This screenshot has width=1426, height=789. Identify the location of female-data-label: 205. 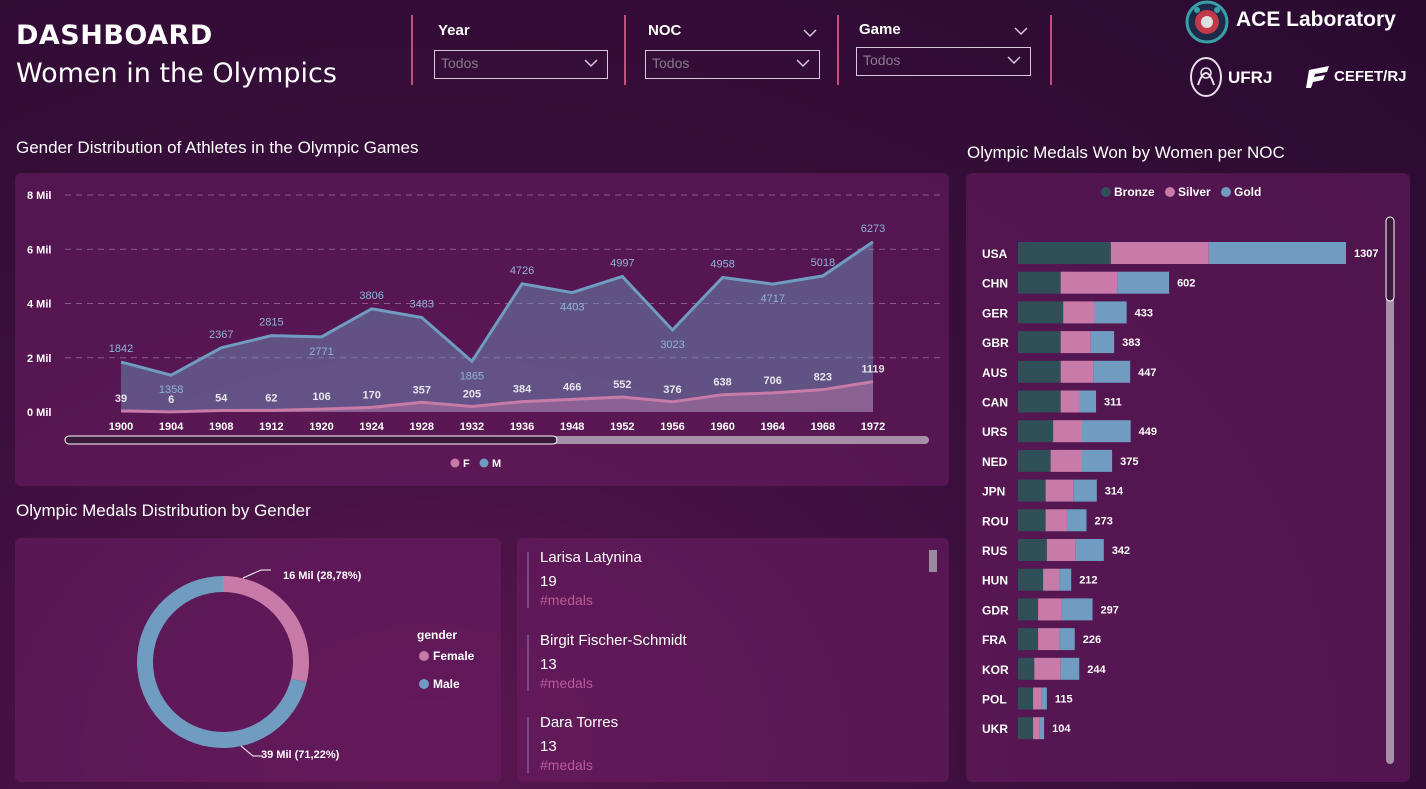
(472, 394).